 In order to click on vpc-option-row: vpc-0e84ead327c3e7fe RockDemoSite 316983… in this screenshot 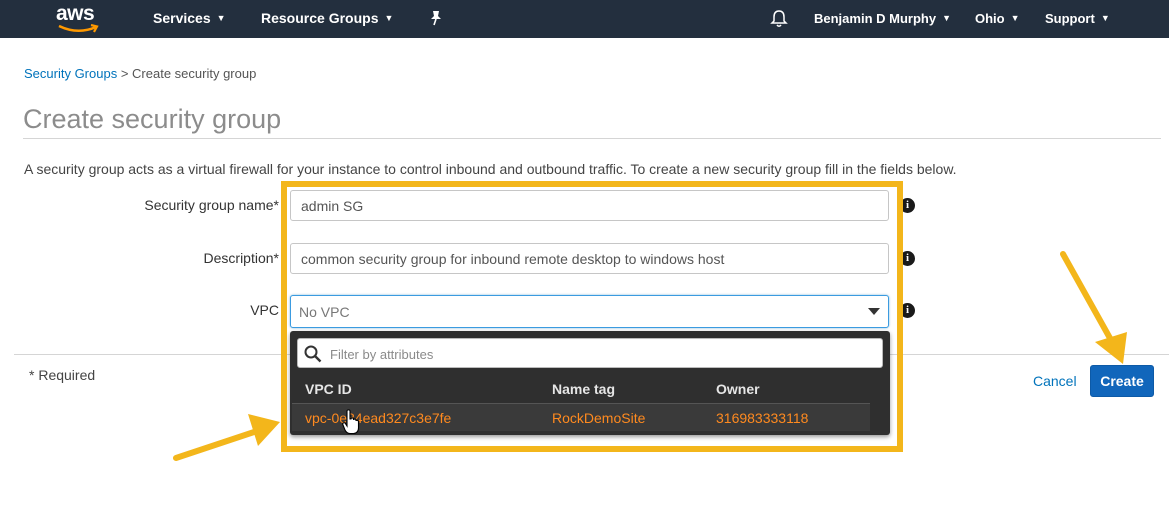, I will do `click(581, 417)`.